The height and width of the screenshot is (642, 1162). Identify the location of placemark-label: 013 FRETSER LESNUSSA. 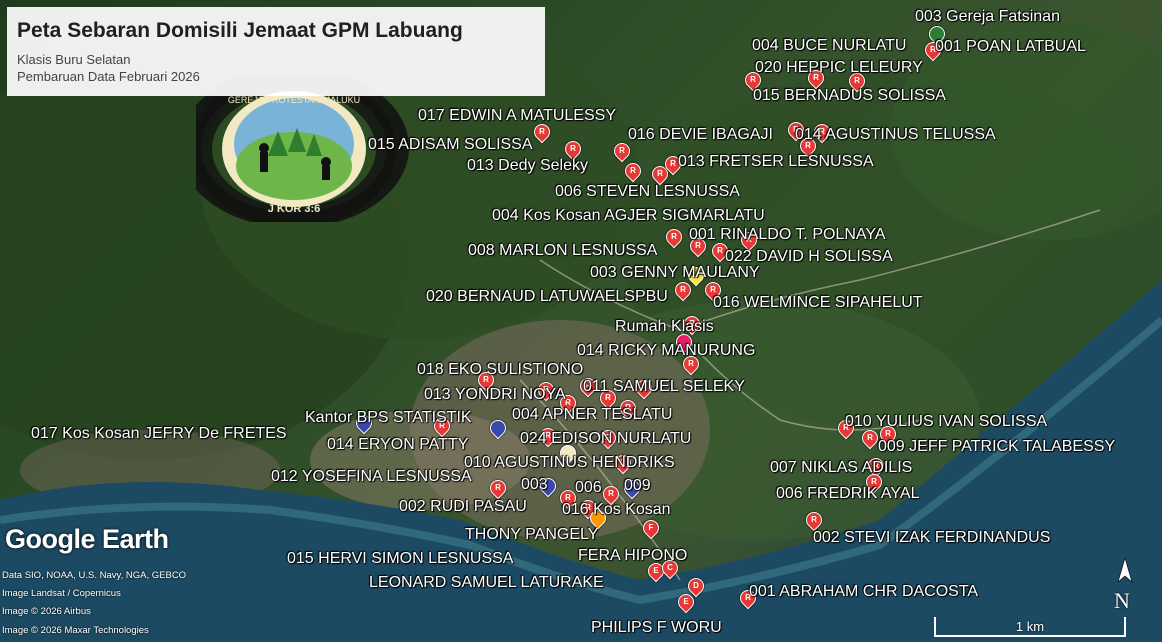
(776, 162).